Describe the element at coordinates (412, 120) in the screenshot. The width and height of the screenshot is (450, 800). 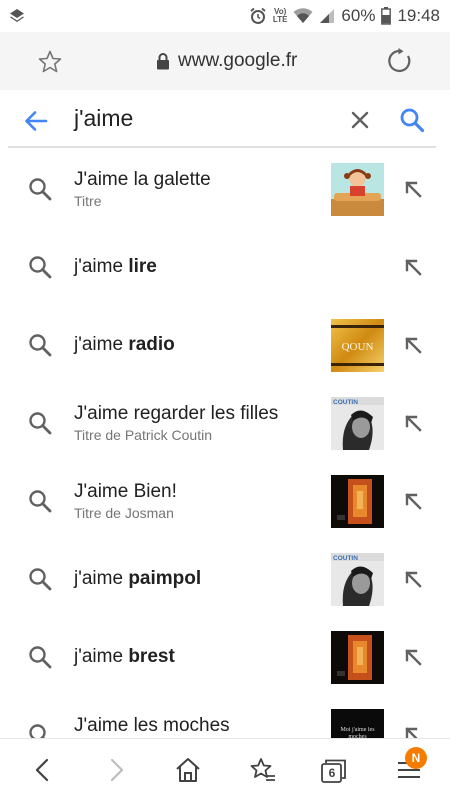
I see `search-submit-icon` at that location.